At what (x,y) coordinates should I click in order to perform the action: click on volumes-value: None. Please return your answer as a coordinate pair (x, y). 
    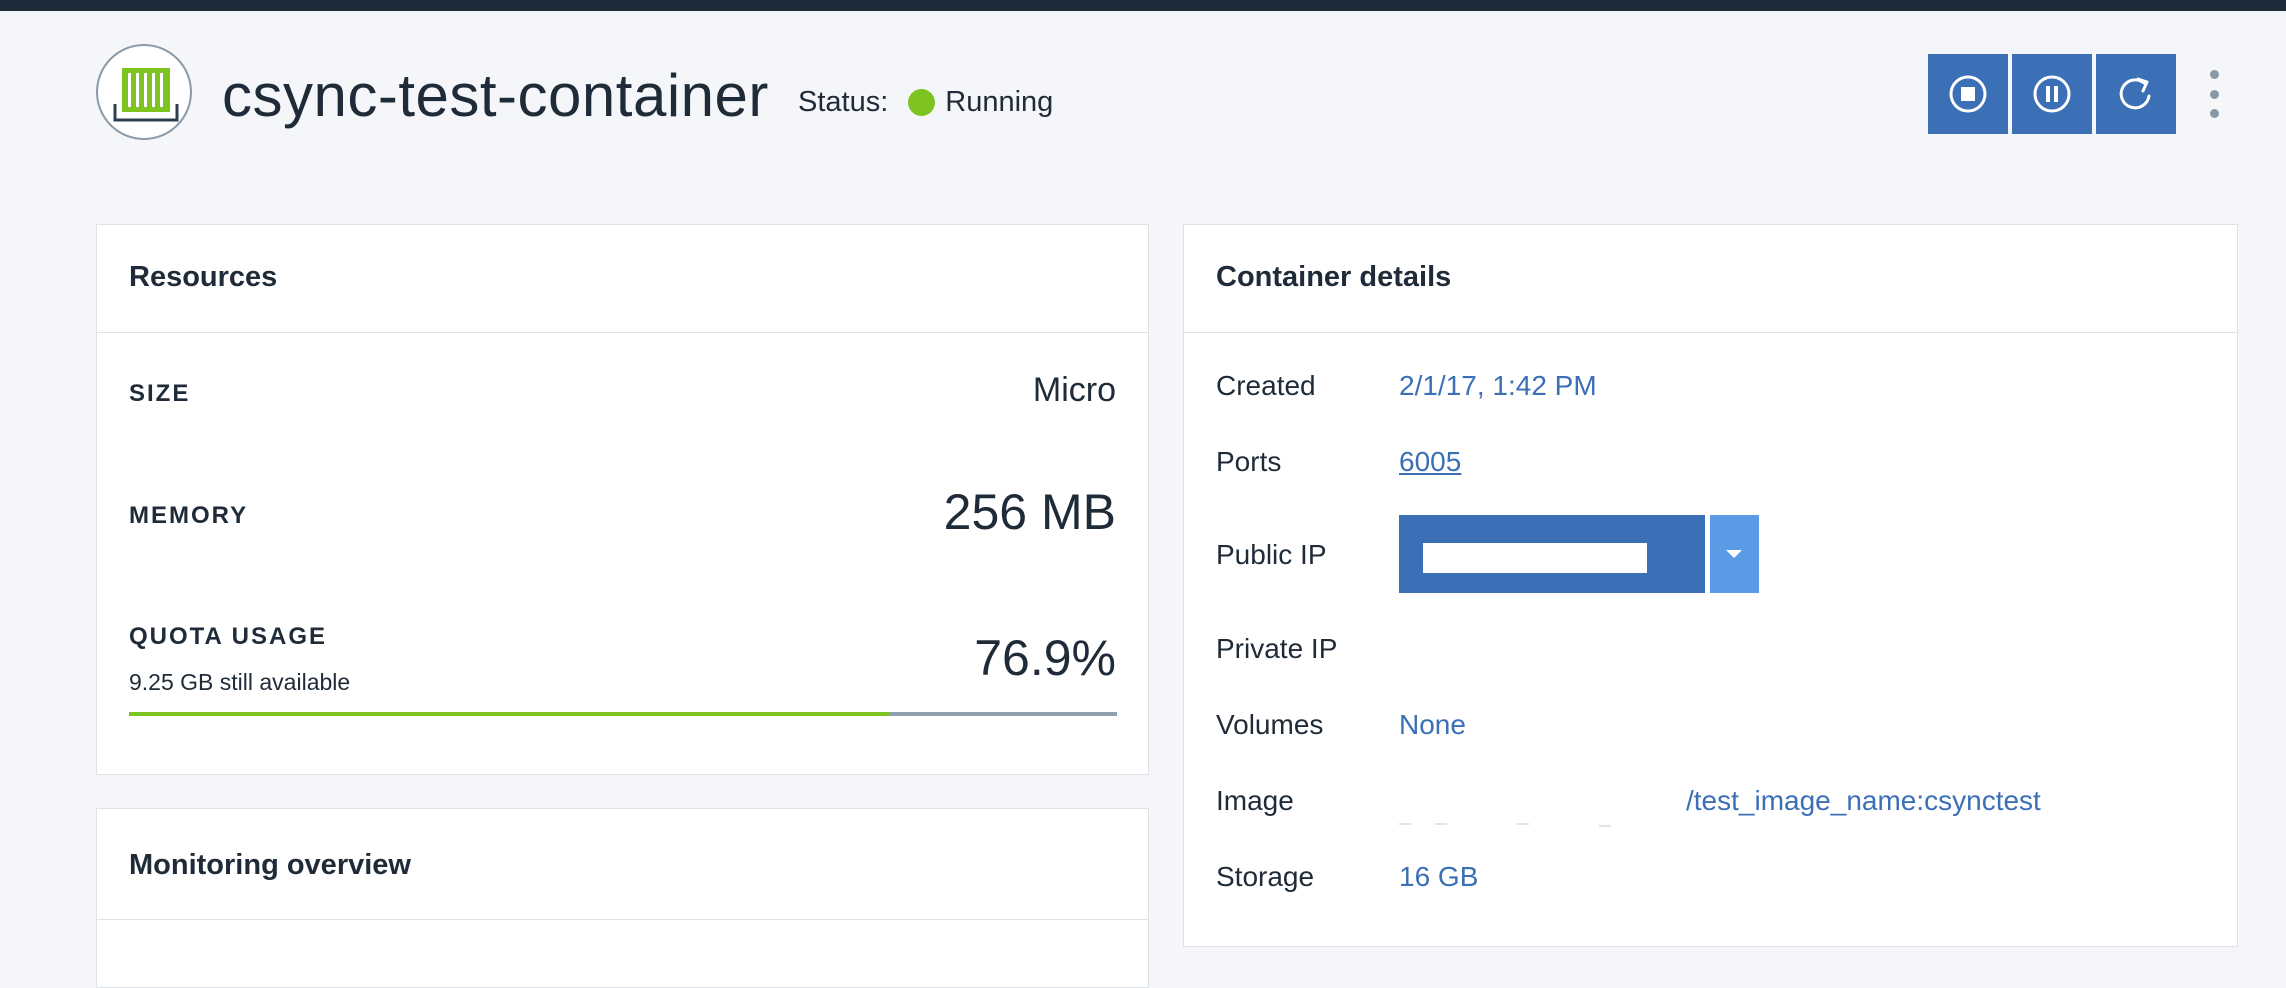
    Looking at the image, I should click on (1432, 724).